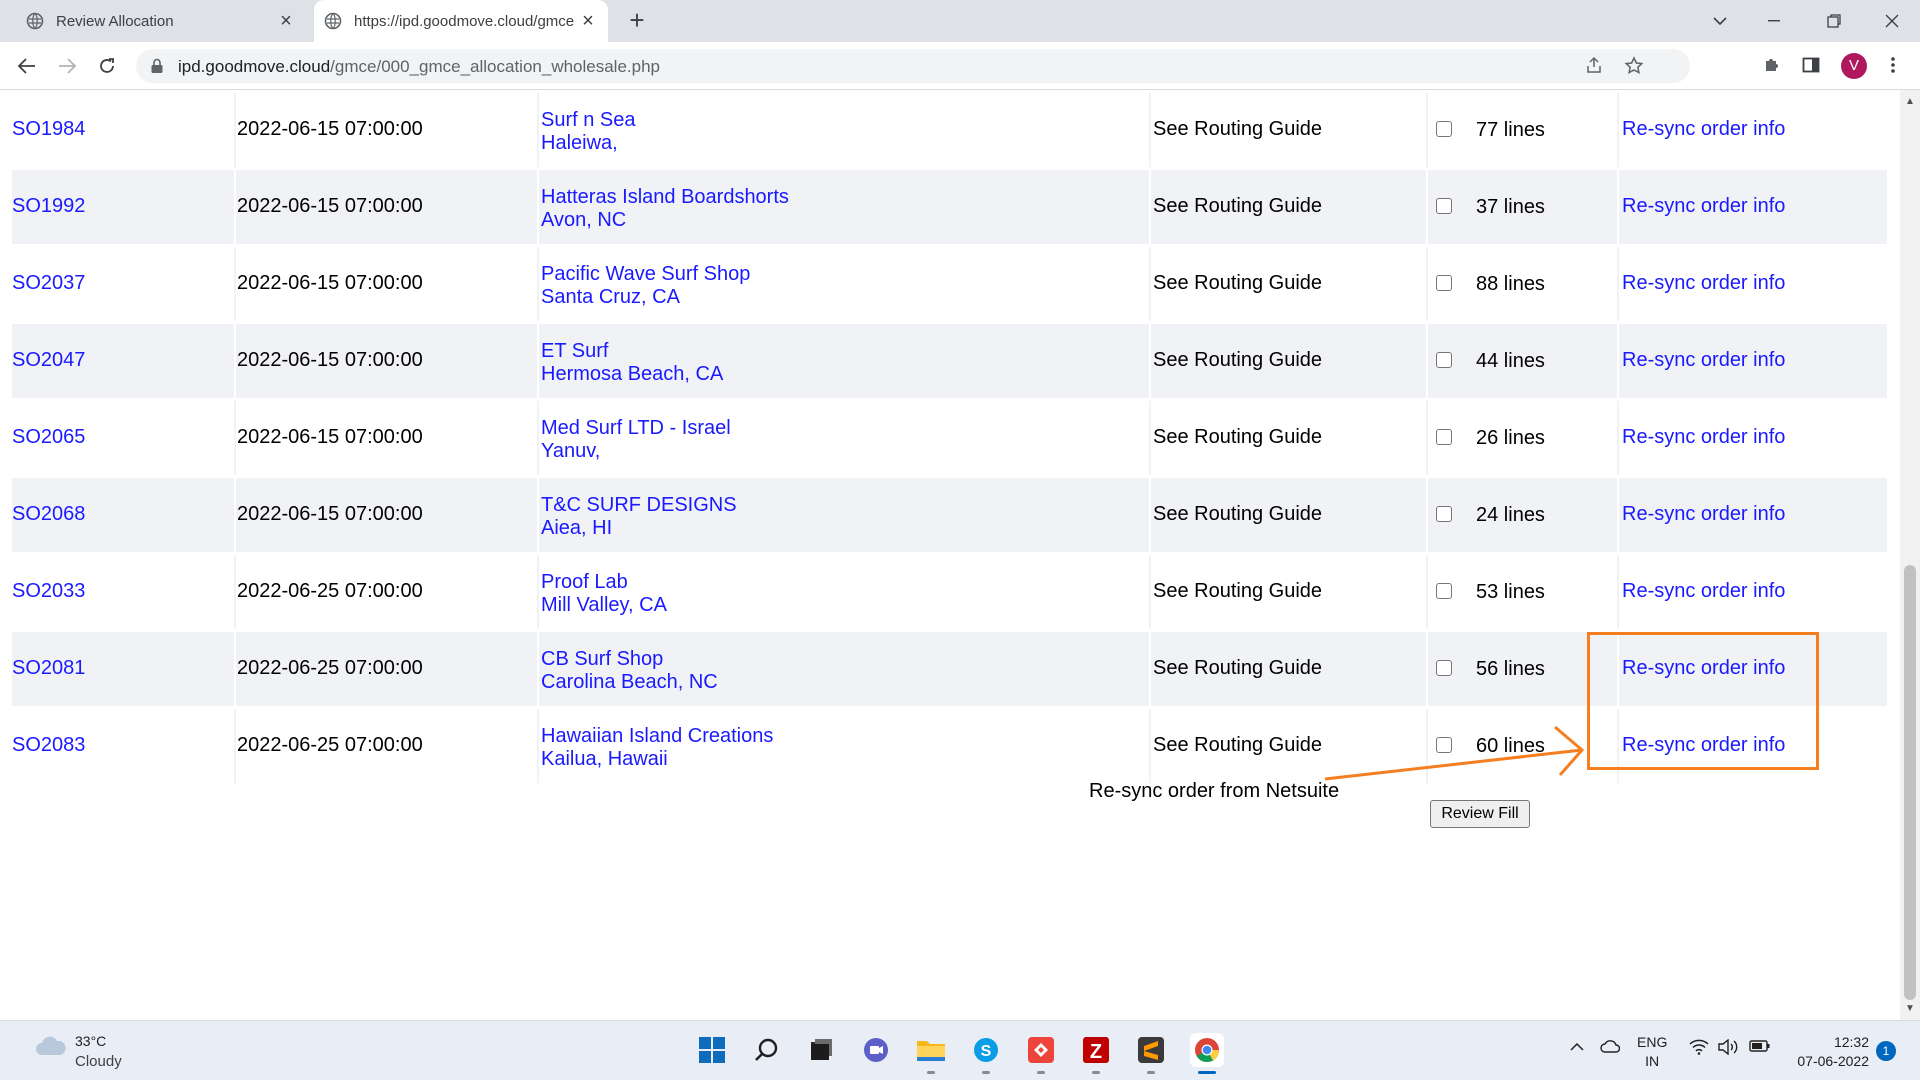 Image resolution: width=1920 pixels, height=1080 pixels. What do you see at coordinates (657, 748) in the screenshot?
I see `customer-link: Hawaiian Island Creations Kailua, Hawaii` at bounding box center [657, 748].